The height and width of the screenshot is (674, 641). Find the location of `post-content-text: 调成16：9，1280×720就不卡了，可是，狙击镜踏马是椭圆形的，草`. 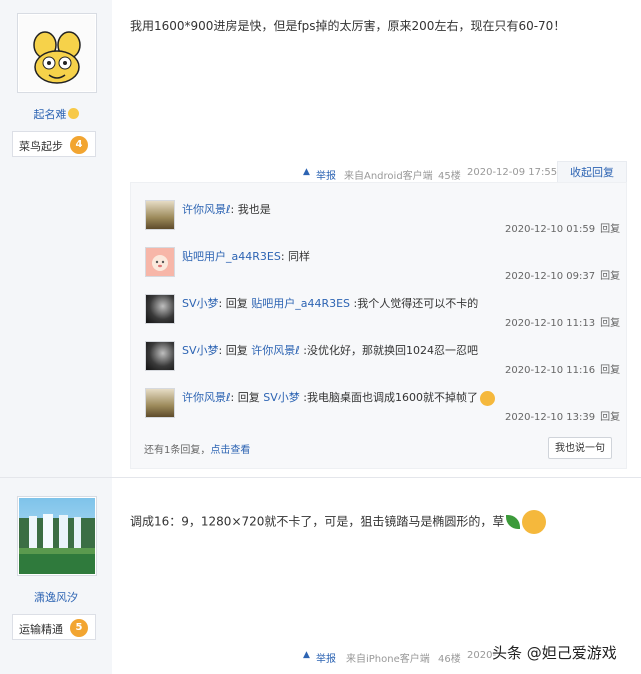

post-content-text: 调成16：9，1280×720就不卡了，可是，狙击镜踏马是椭圆形的，草 is located at coordinates (317, 521).